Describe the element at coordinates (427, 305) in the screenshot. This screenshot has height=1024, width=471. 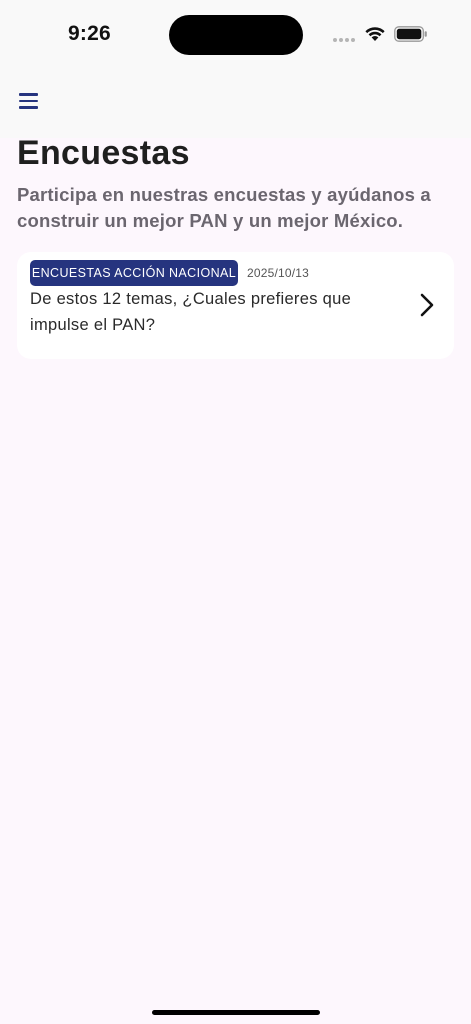
I see `chevron-right-icon` at that location.